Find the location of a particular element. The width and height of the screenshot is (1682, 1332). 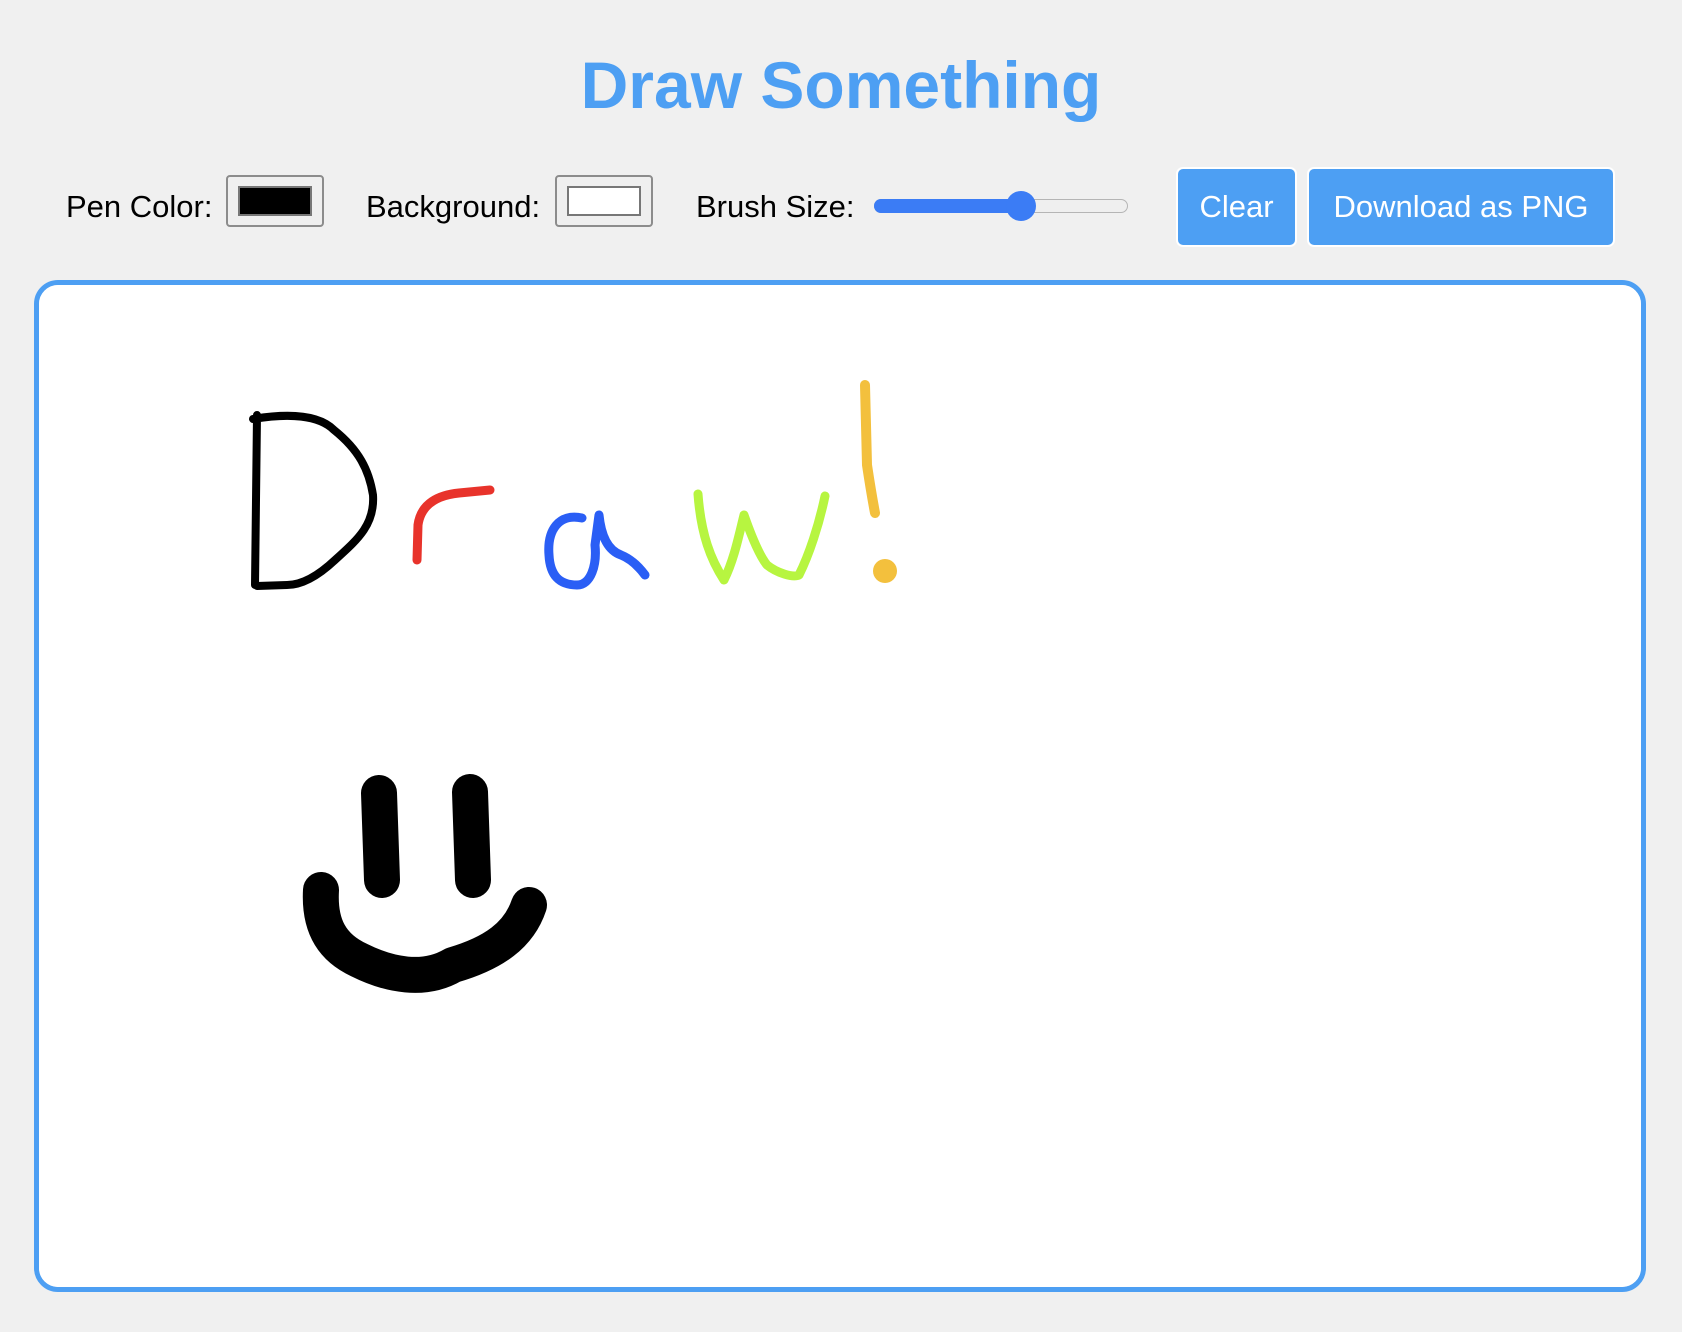

slider-thumb is located at coordinates (1021, 206).